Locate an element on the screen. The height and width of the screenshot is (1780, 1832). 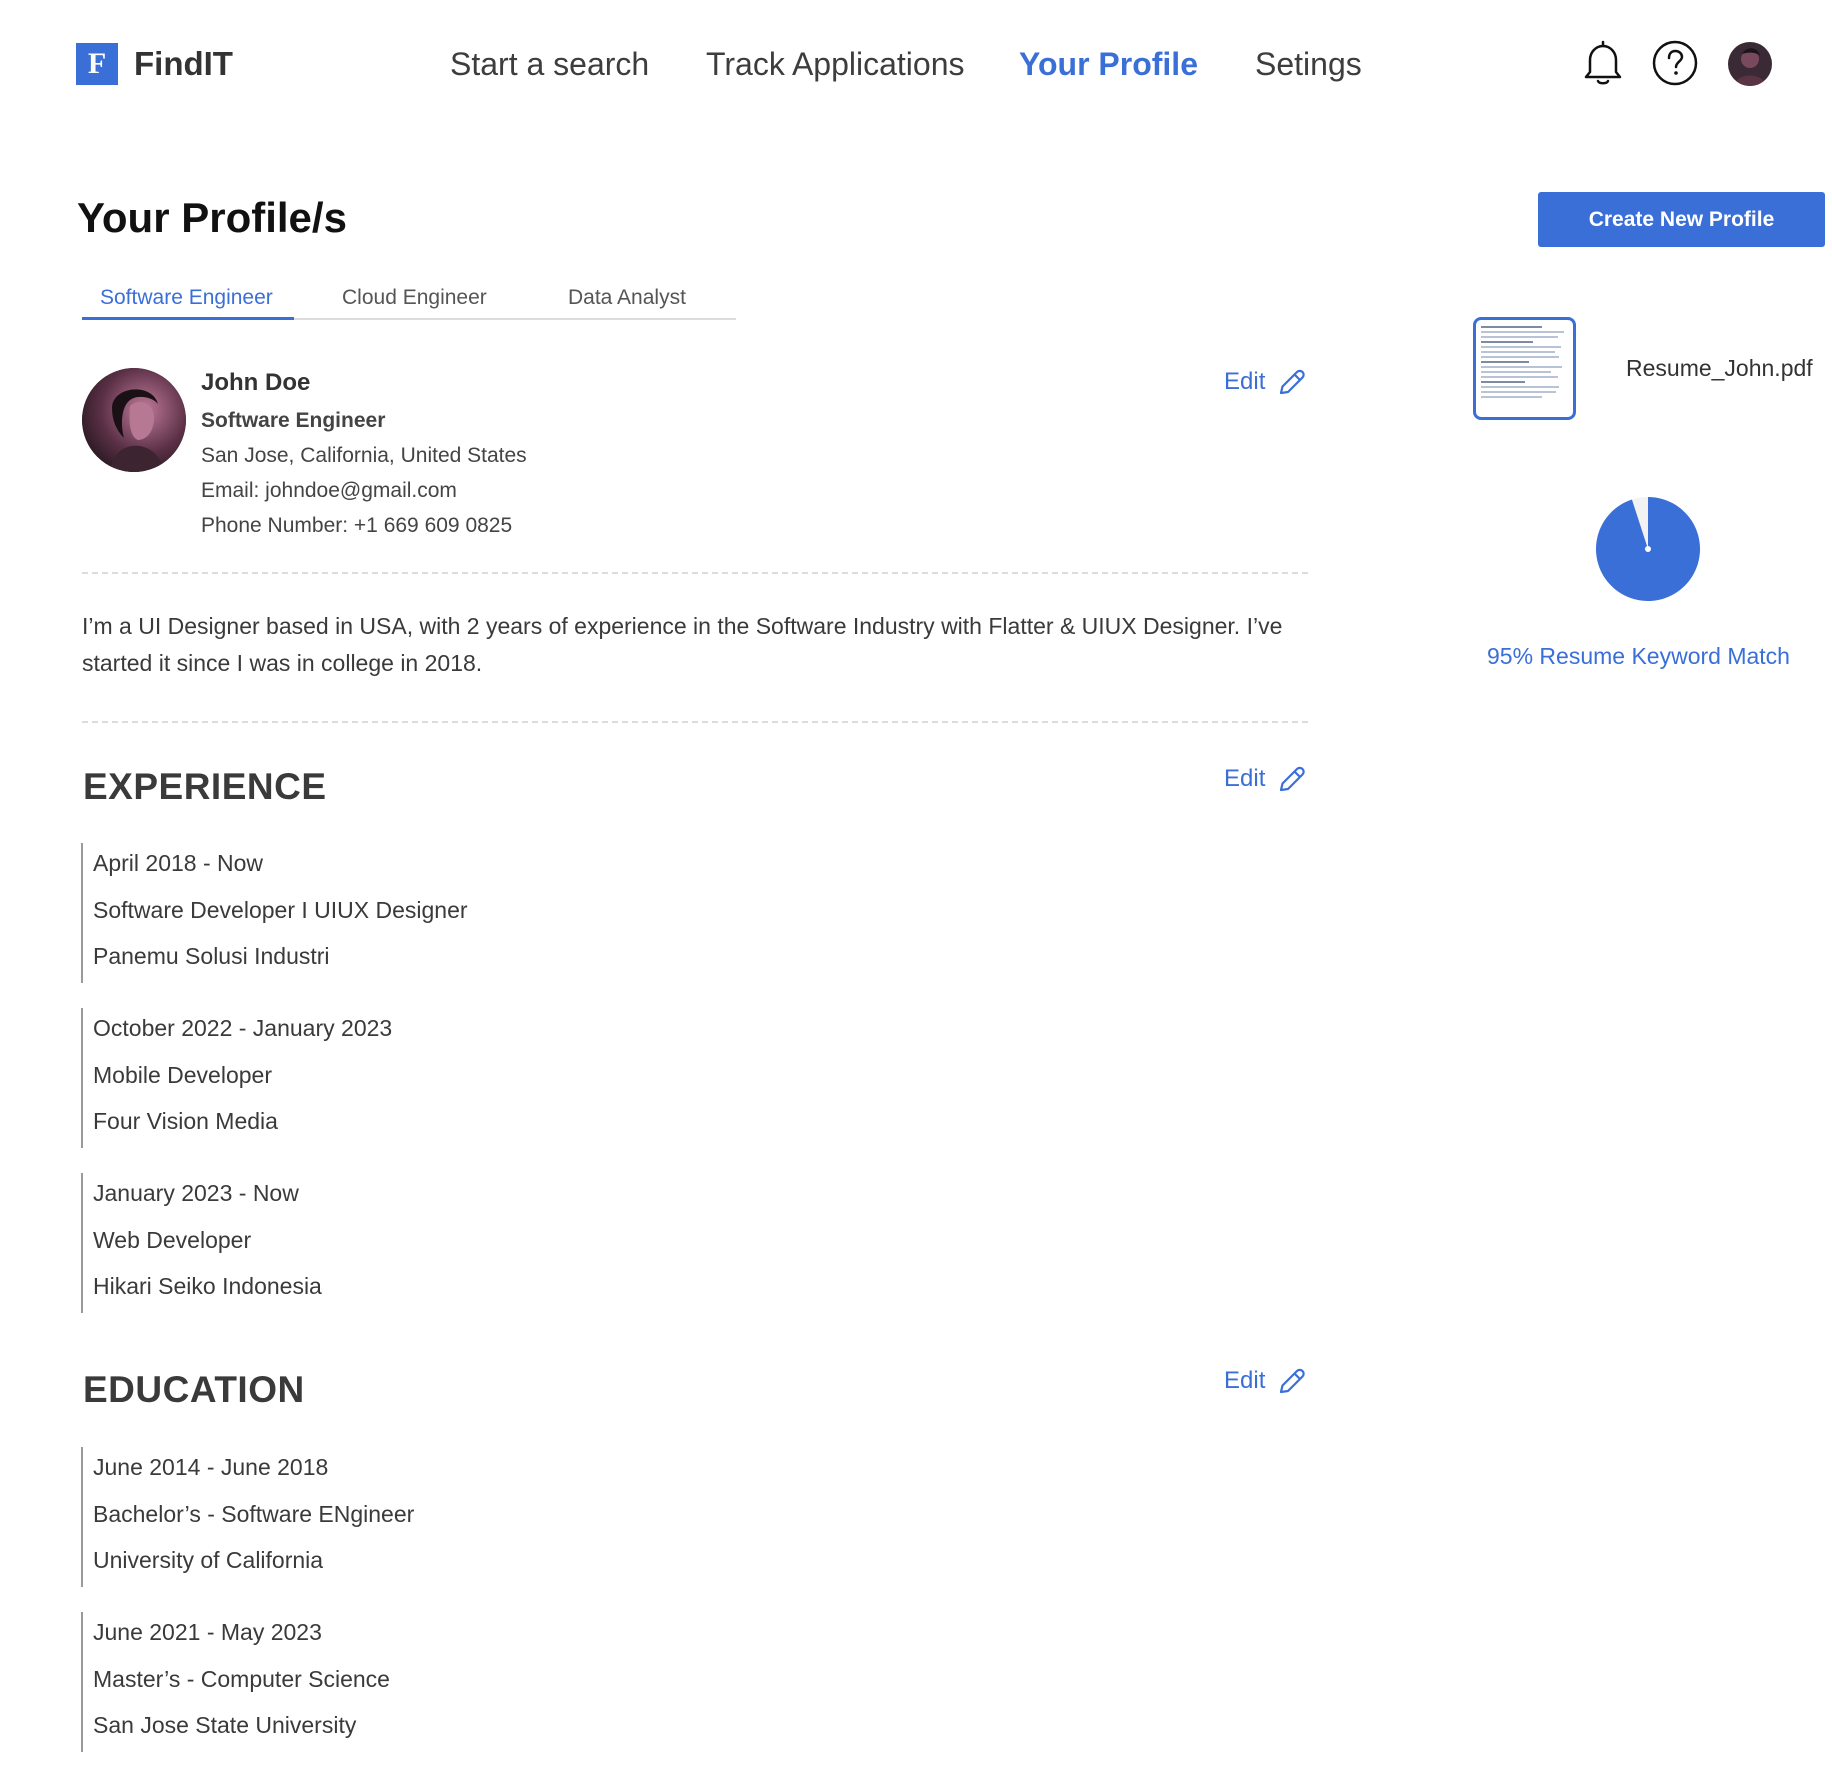
resume-filename: Resume_John.pdf is located at coordinates (1719, 368).